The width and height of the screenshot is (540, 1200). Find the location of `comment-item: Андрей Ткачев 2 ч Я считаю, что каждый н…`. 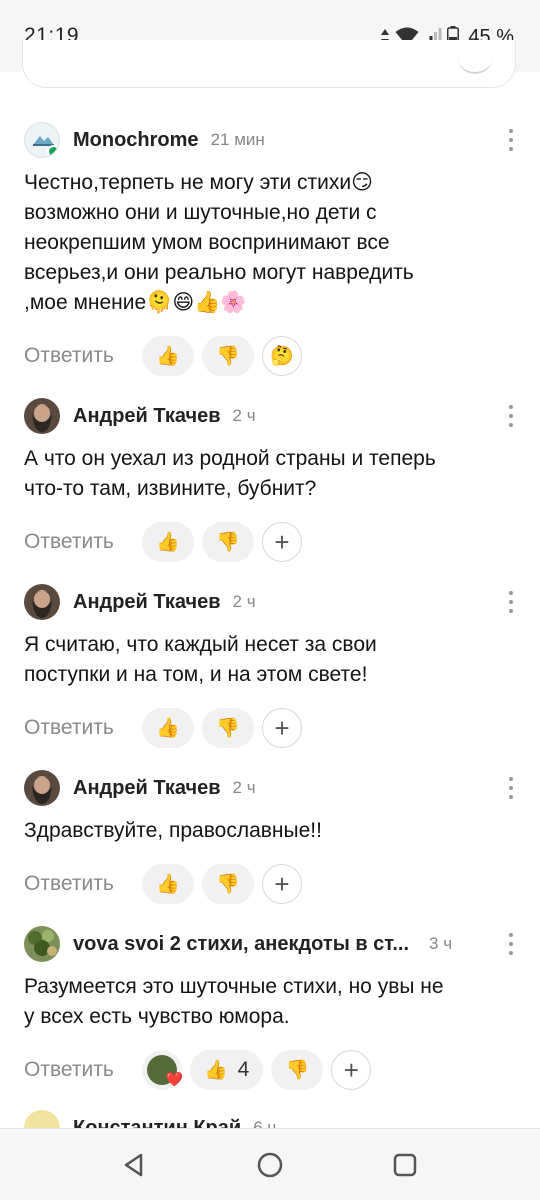

comment-item: Андрей Ткачев 2 ч Я считаю, что каждый н… is located at coordinates (271, 666).